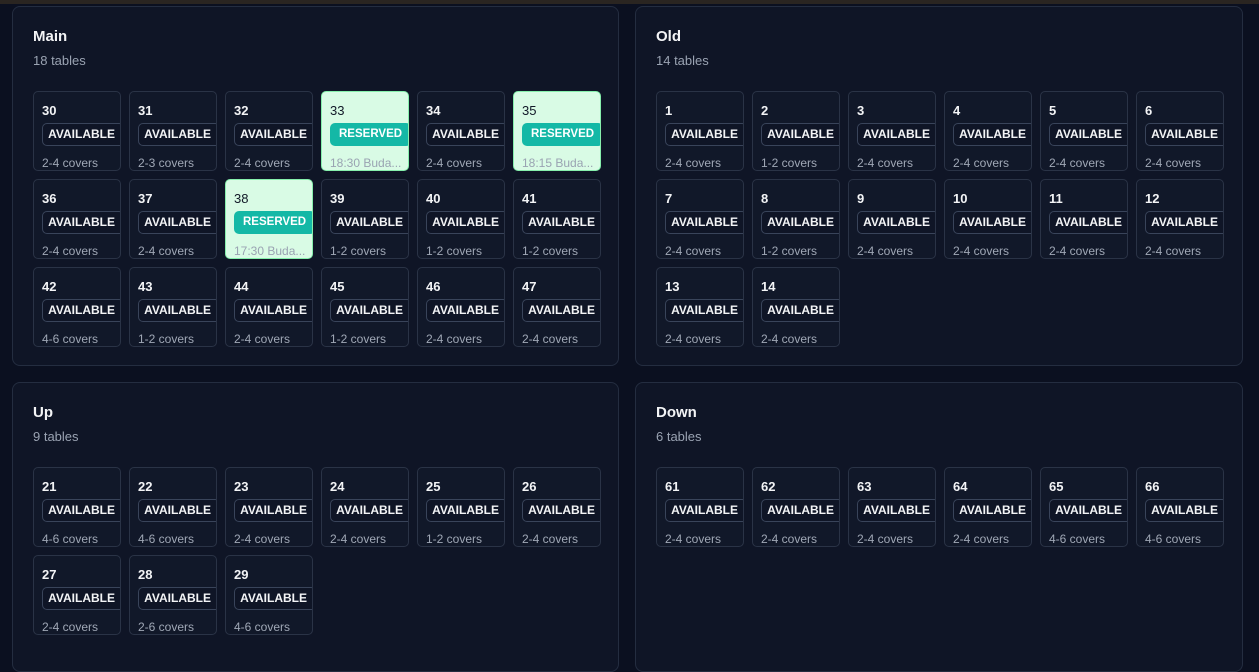 This screenshot has height=672, width=1259. Describe the element at coordinates (1053, 110) in the screenshot. I see `table-number: 5` at that location.